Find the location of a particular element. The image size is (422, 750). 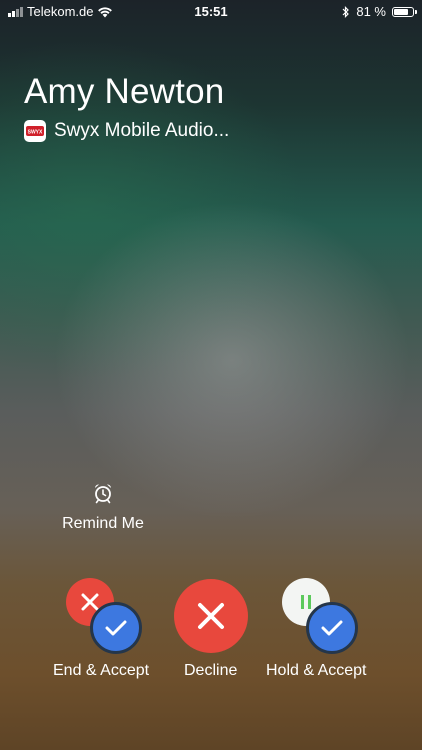

remind-me-button: Remind Me is located at coordinates (103, 507).